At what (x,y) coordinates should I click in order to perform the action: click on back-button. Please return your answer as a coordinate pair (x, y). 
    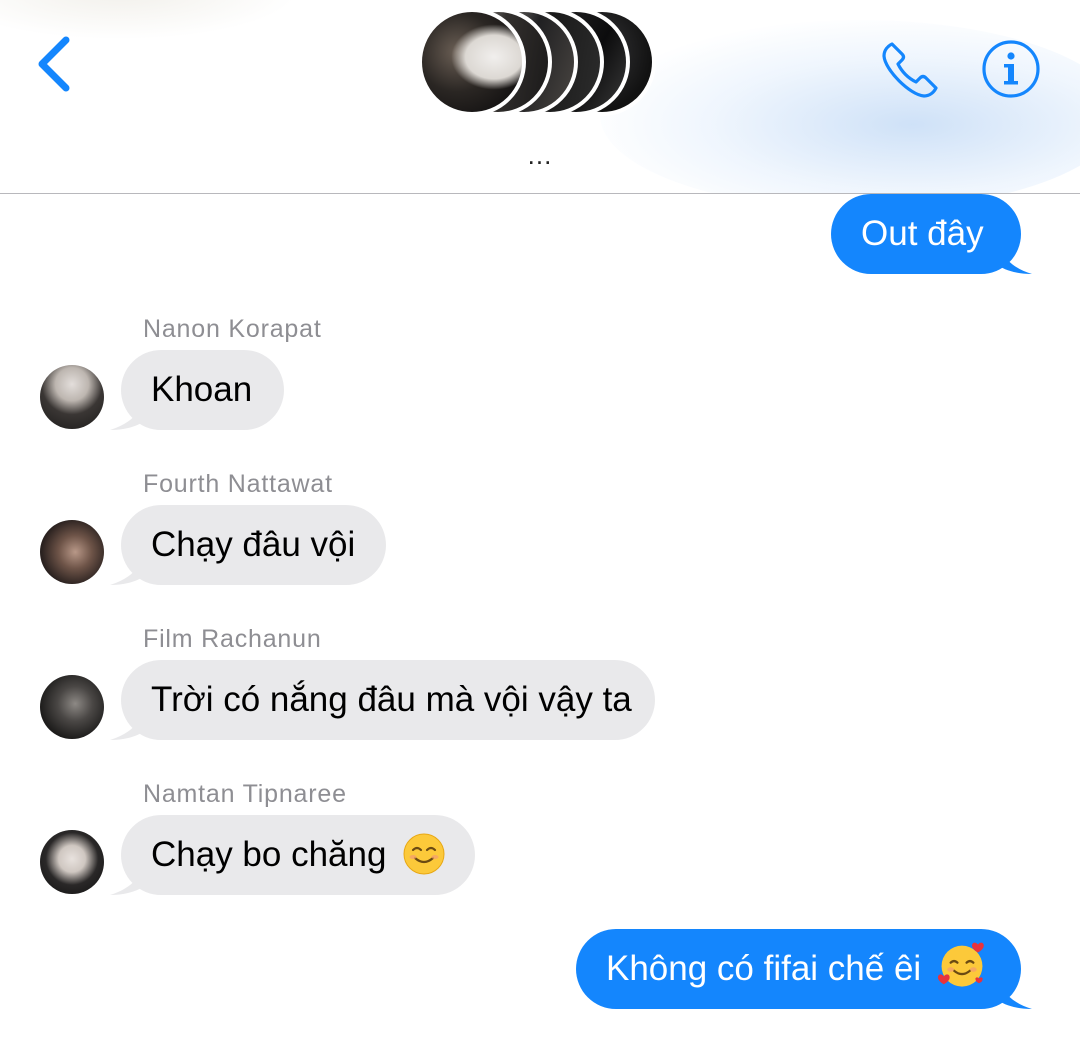
    Looking at the image, I should click on (55, 65).